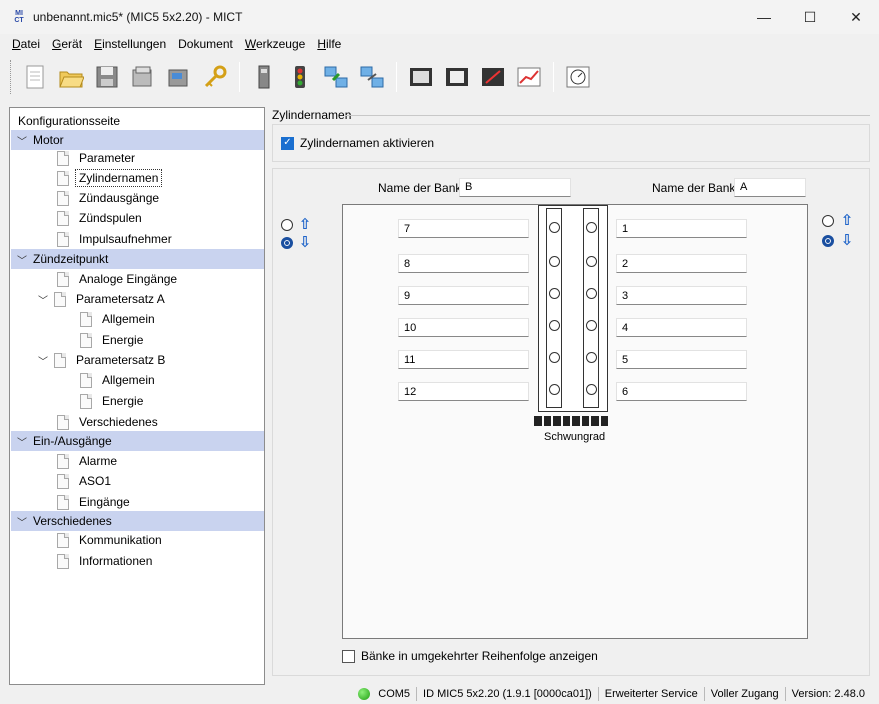  I want to click on scroll-button, so click(457, 77).